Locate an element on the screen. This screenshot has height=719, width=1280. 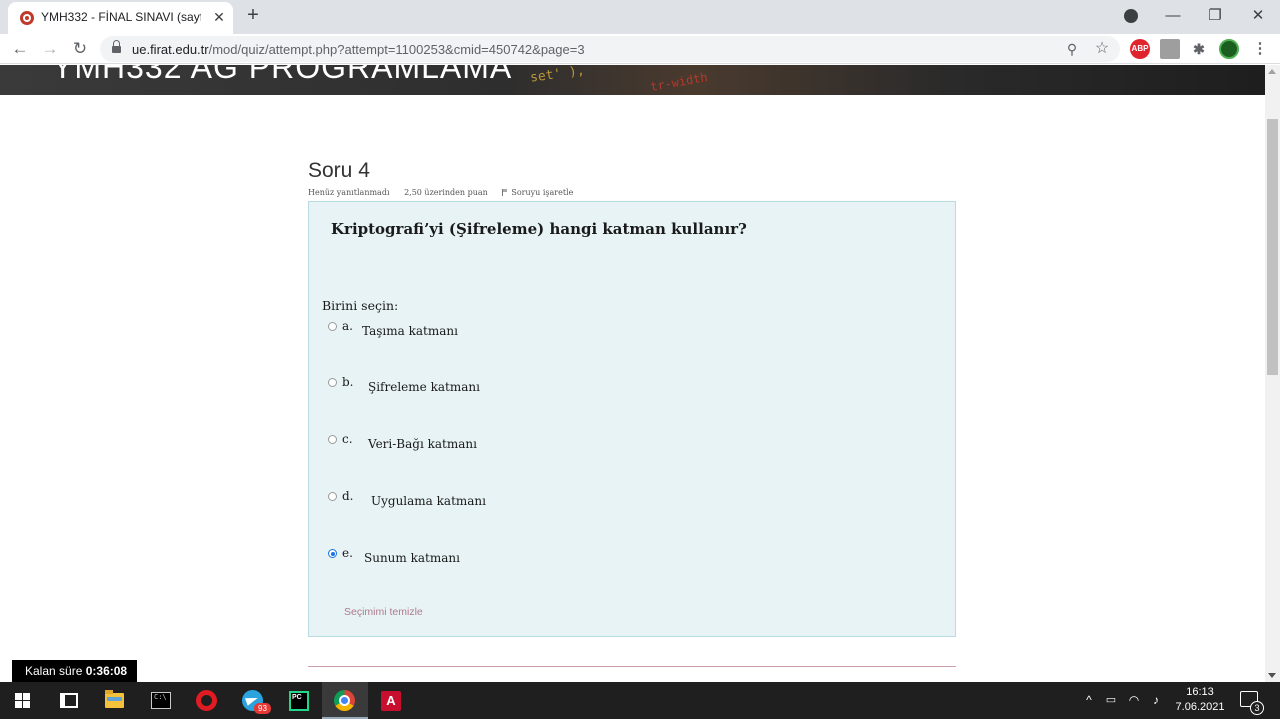
telegram-unread-badge: 93 is located at coordinates (262, 708).